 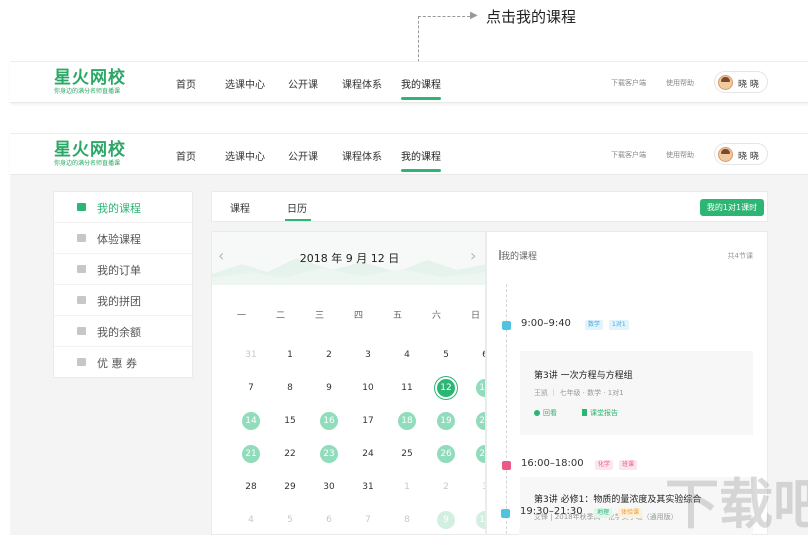 What do you see at coordinates (480, 421) in the screenshot?
I see `calendar-day: 20` at bounding box center [480, 421].